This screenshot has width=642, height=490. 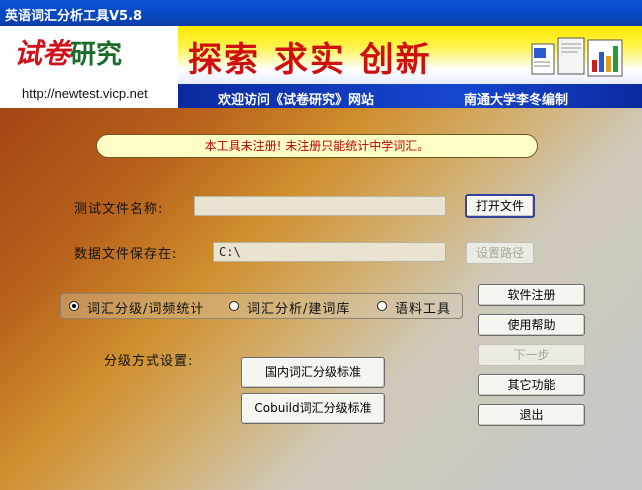 I want to click on test-file-input, so click(x=320, y=206).